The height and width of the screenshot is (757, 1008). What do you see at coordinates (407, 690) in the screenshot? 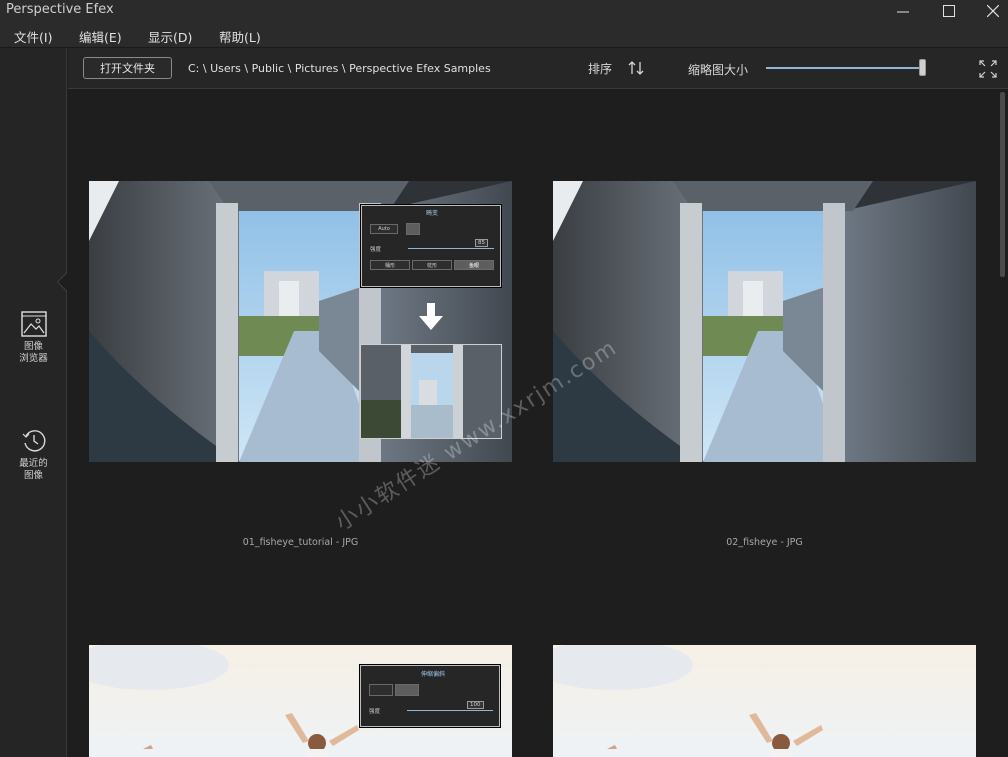
I see `skew-mode-2-icon` at bounding box center [407, 690].